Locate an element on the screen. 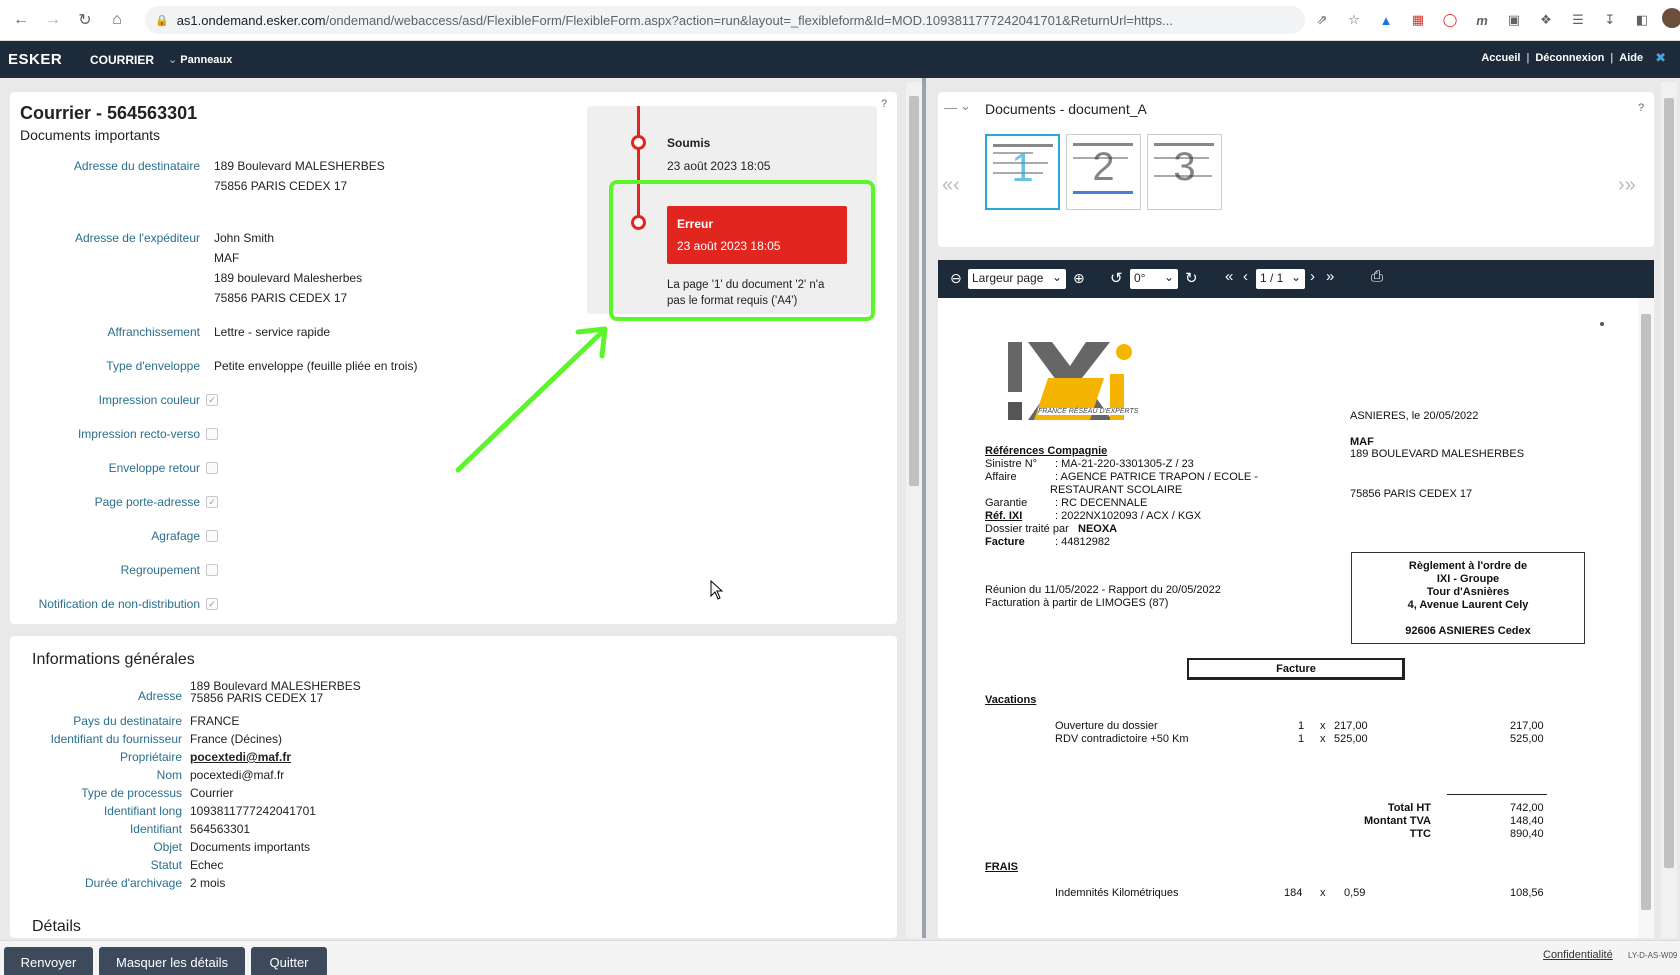 The width and height of the screenshot is (1680, 975). resend-button: Renvoyer is located at coordinates (48, 961).